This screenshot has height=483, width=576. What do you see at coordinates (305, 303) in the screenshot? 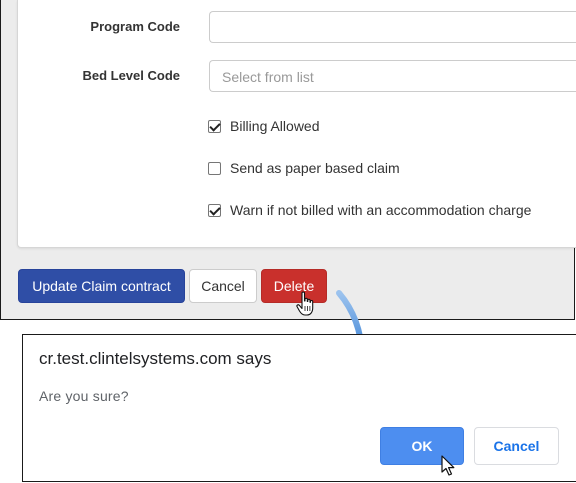
I see `hand-pointer-icon` at bounding box center [305, 303].